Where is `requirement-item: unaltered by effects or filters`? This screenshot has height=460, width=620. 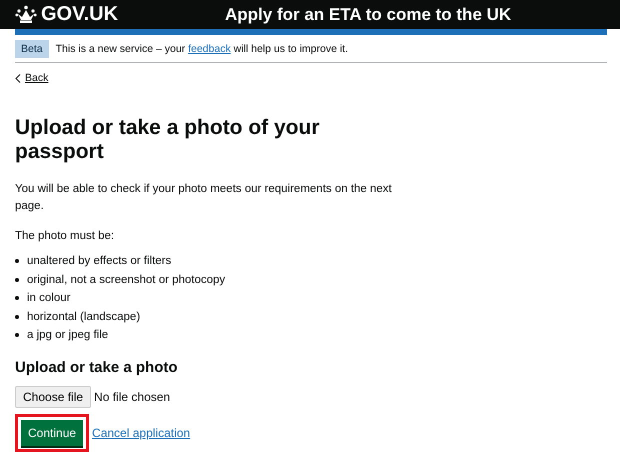
requirement-item: unaltered by effects or filters is located at coordinates (99, 261).